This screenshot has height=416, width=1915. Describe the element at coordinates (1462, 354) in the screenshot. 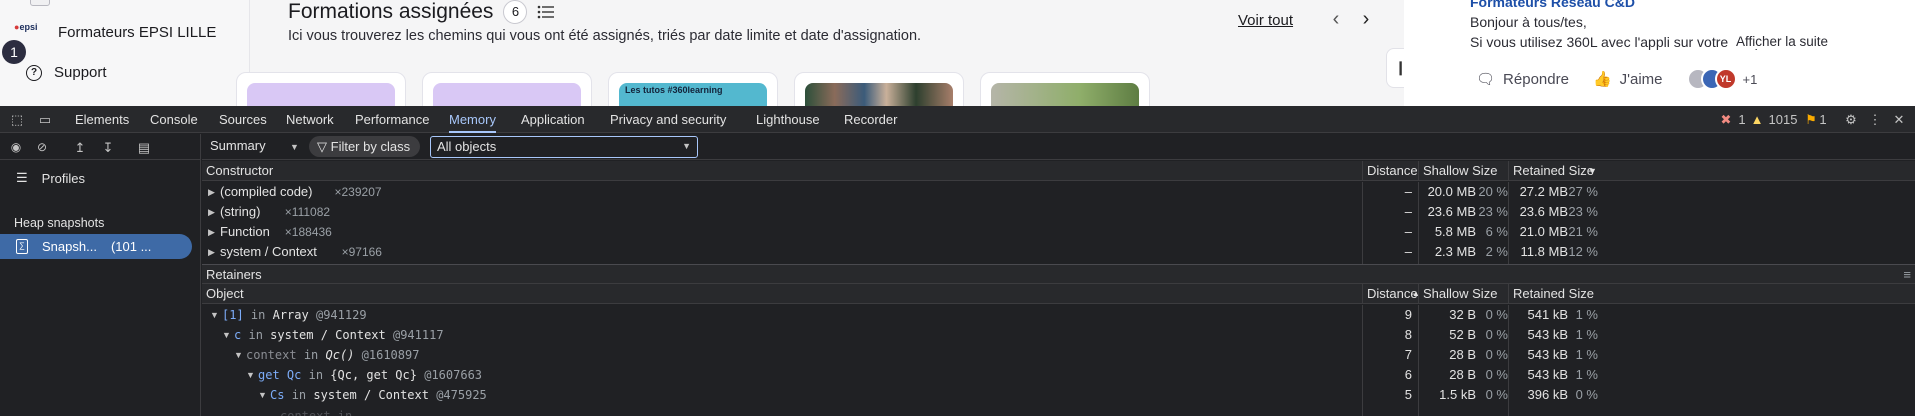

I see `shallow-size-value: 28 B` at that location.